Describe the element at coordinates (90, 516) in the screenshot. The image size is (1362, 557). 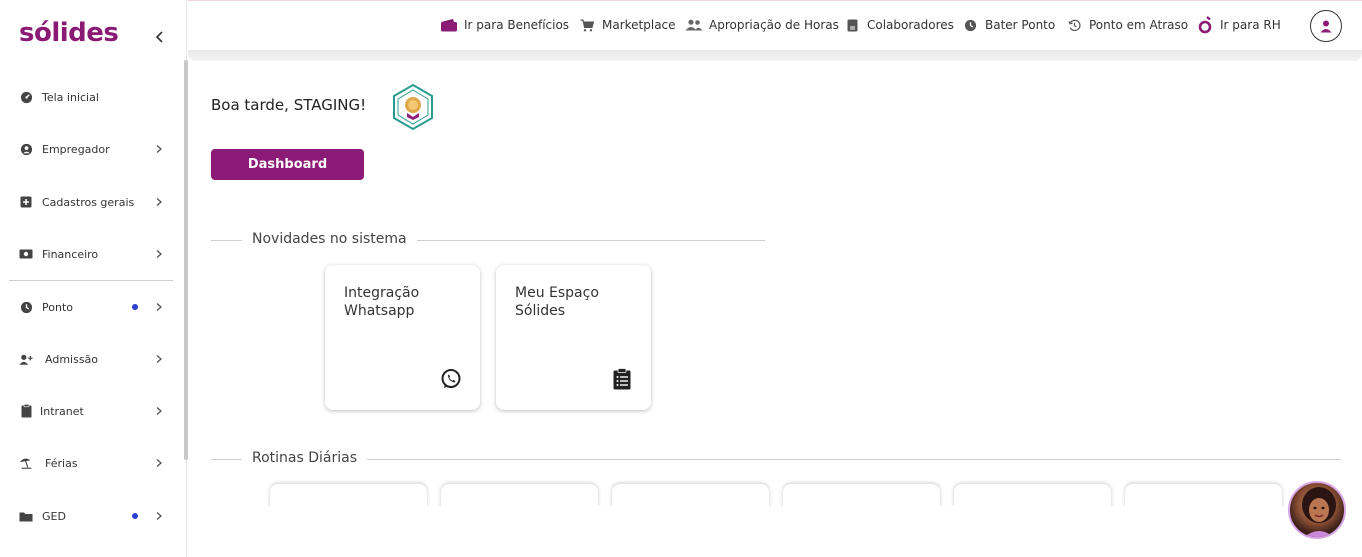
I see `sidebar-item-ged: GED` at that location.